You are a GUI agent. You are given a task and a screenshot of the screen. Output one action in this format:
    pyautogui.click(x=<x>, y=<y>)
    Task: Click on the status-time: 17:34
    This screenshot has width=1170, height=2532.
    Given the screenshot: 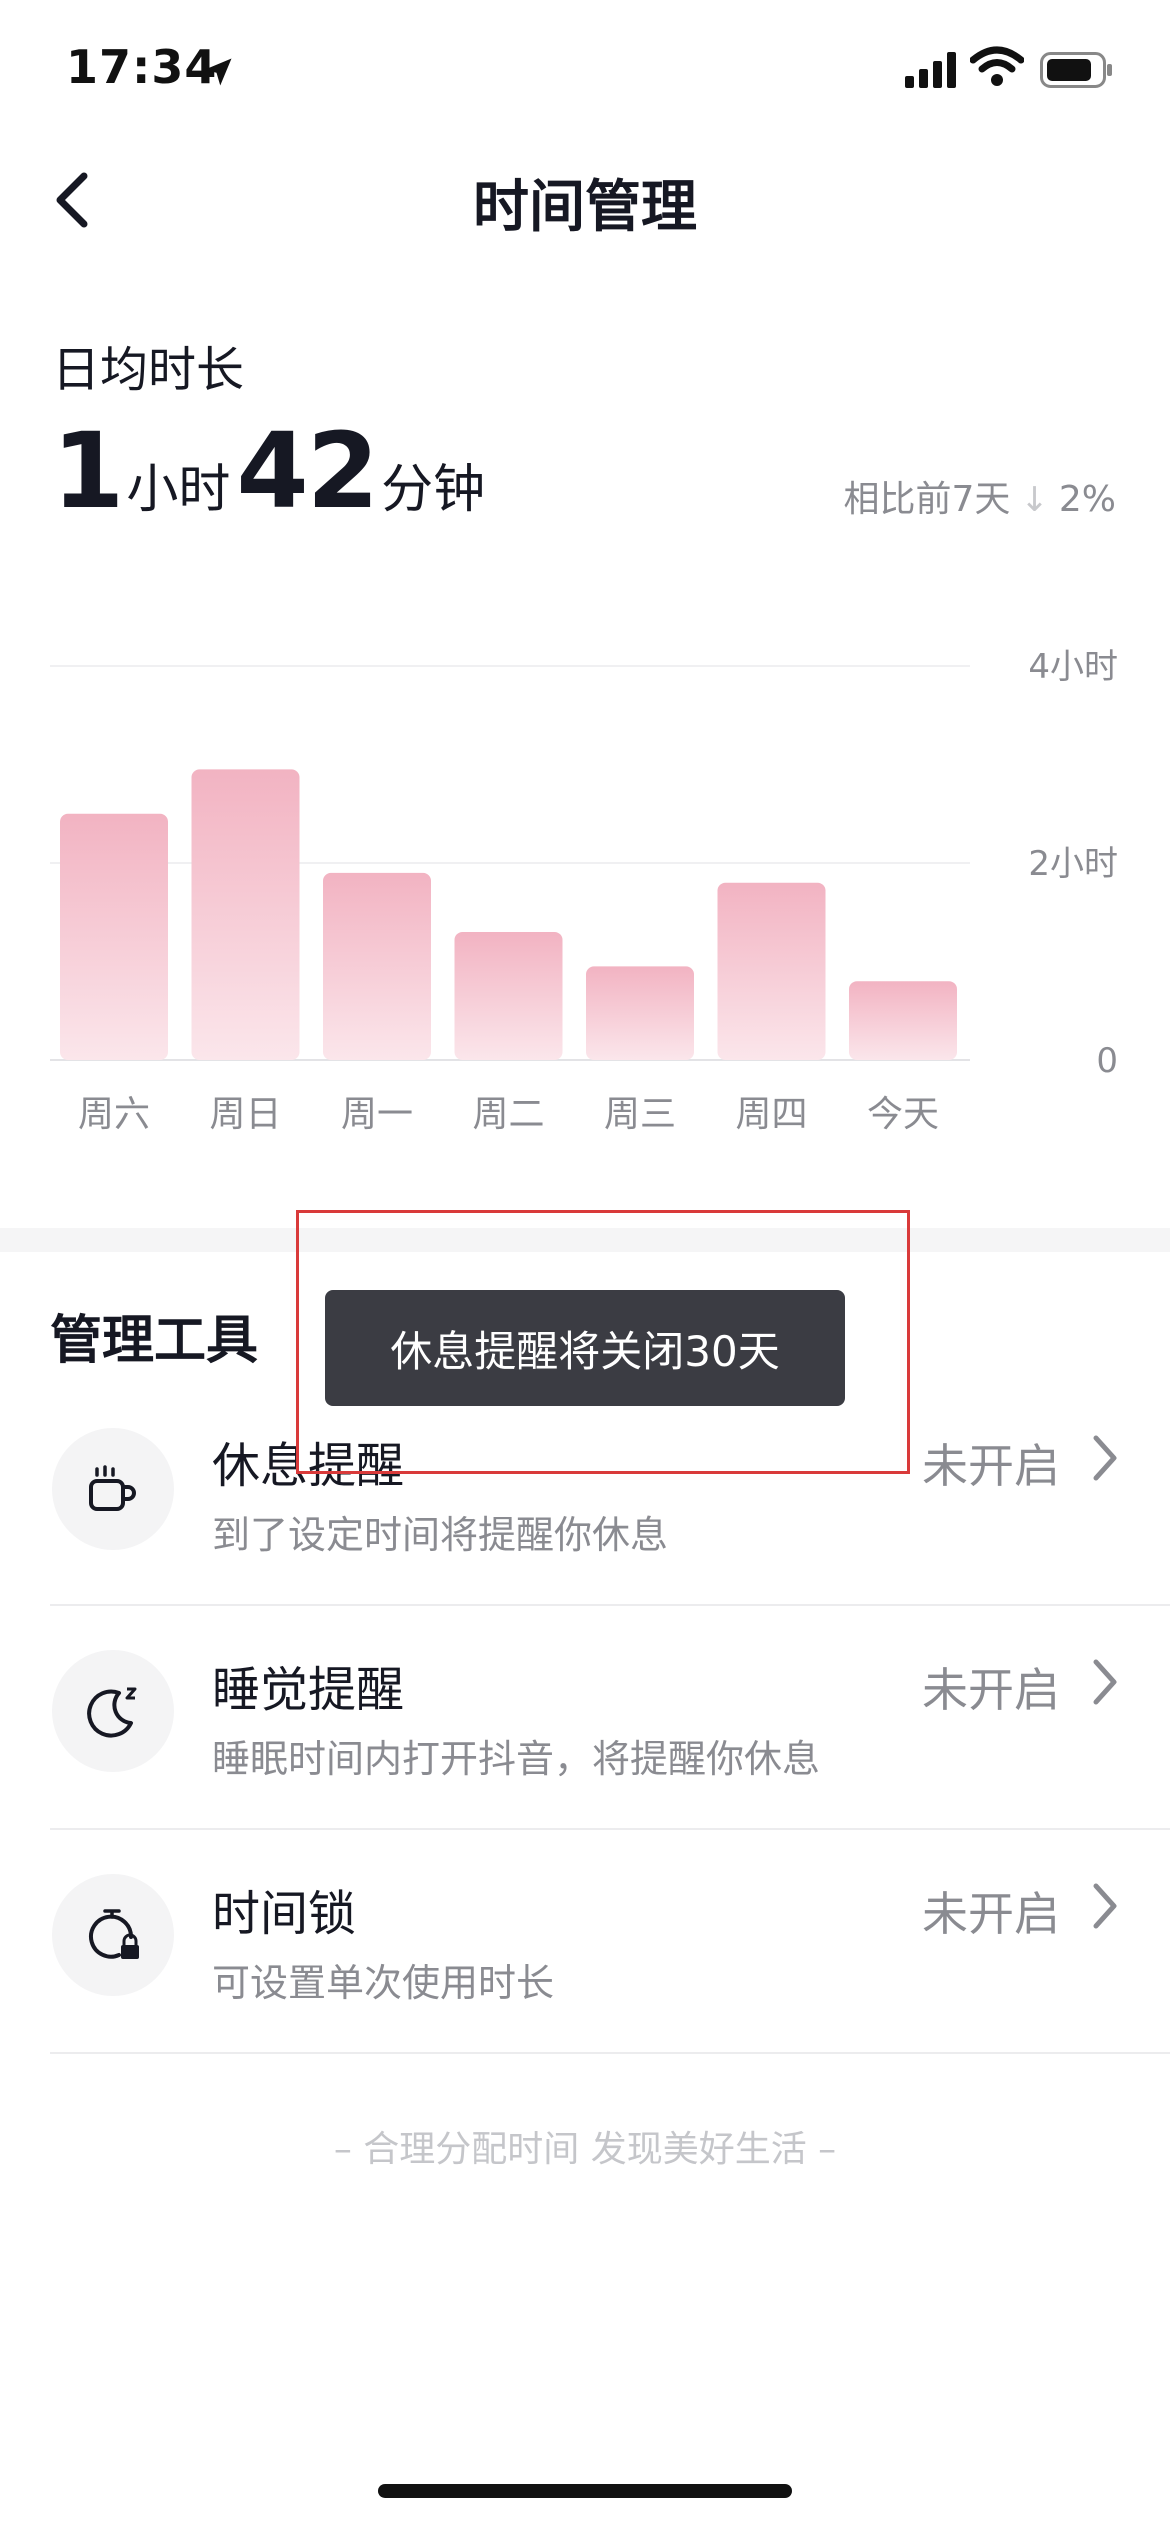 What is the action you would take?
    pyautogui.click(x=142, y=67)
    